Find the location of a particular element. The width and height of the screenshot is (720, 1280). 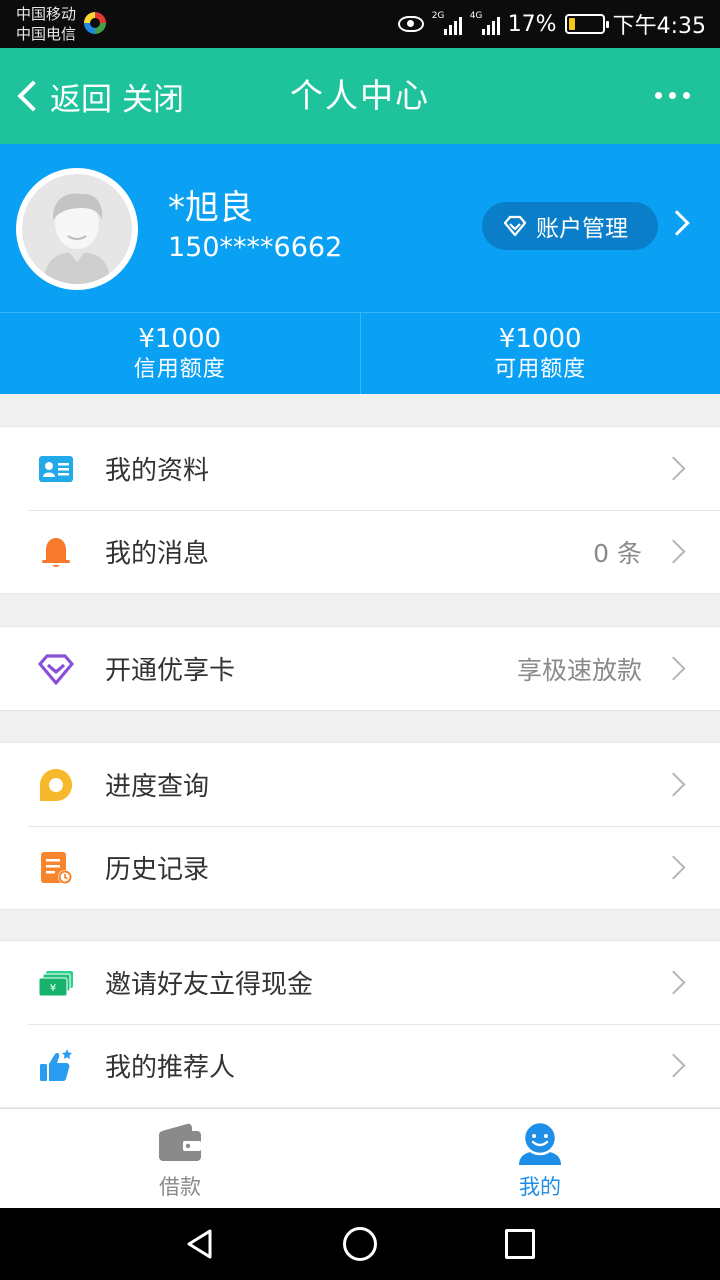

profile-header: *旭良 150****6662 账户管理 is located at coordinates (360, 228).